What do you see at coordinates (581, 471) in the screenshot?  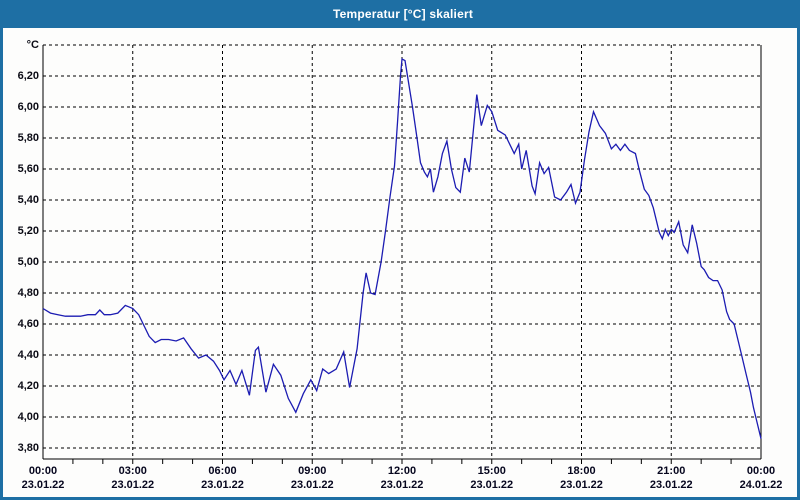 I see `x-tick-time: 18:00` at bounding box center [581, 471].